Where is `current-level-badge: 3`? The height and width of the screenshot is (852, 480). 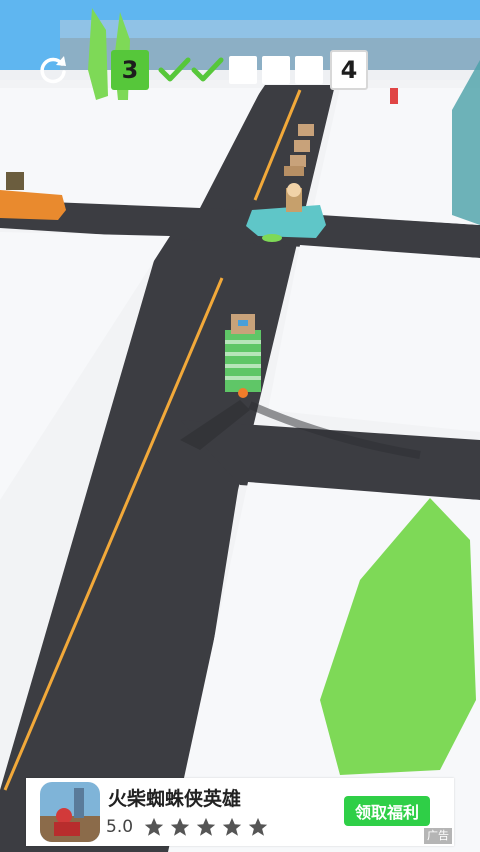 current-level-badge: 3 is located at coordinates (130, 70).